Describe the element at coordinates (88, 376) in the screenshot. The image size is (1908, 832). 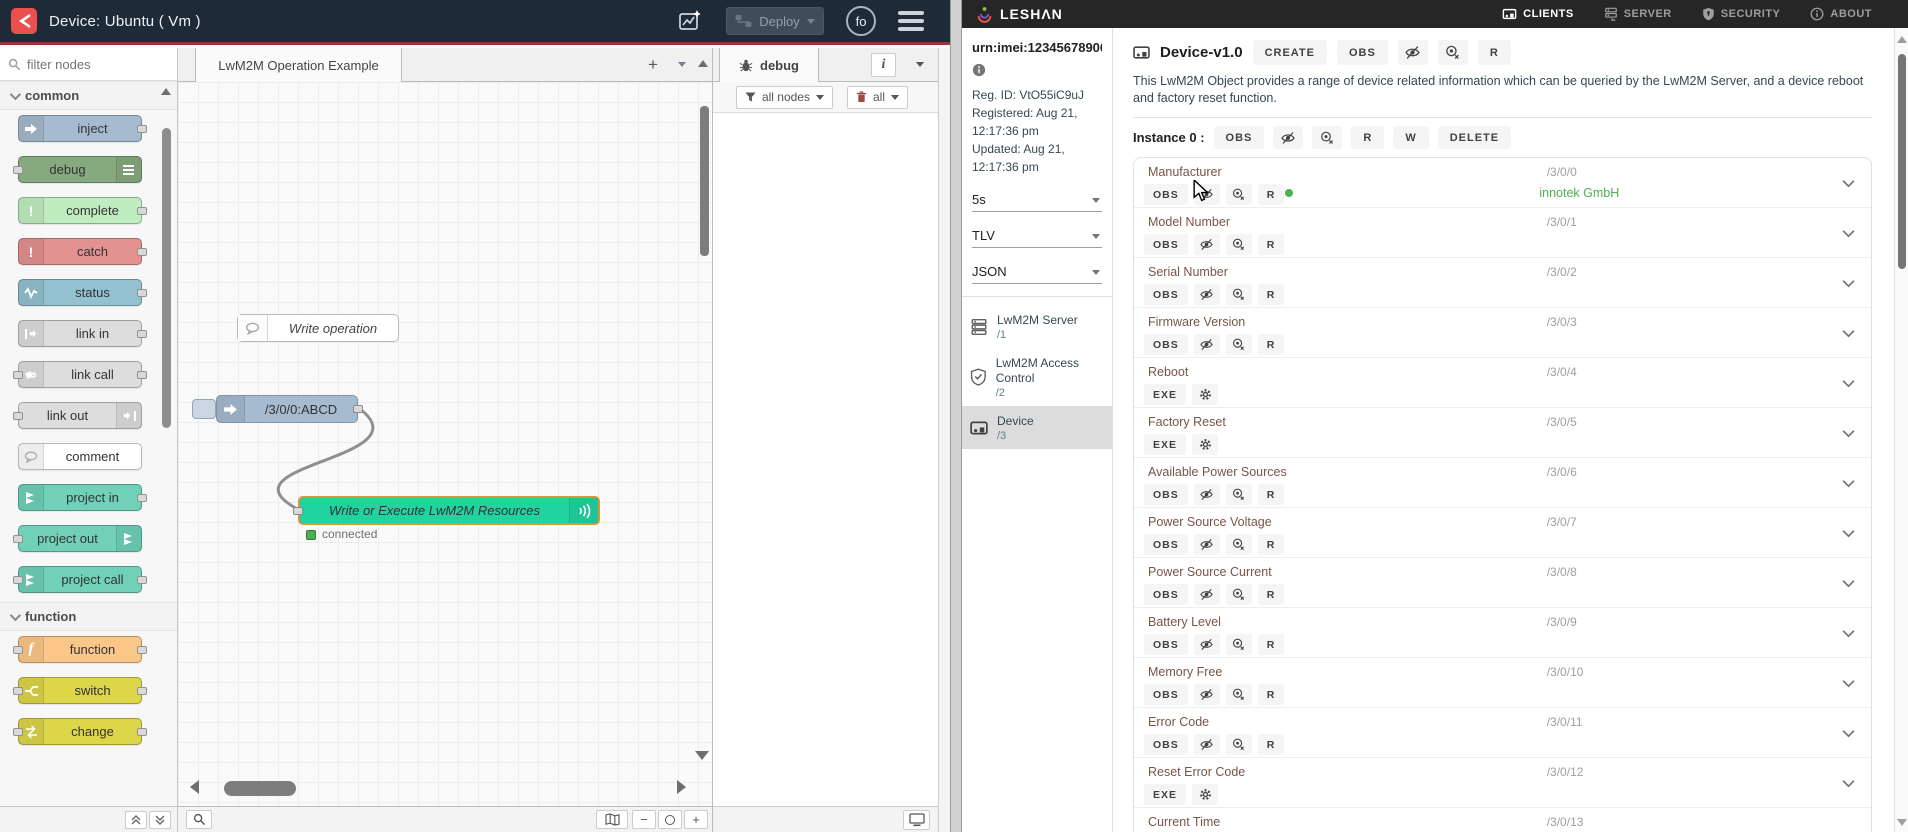
I see `palette-node-link-call: link call` at that location.